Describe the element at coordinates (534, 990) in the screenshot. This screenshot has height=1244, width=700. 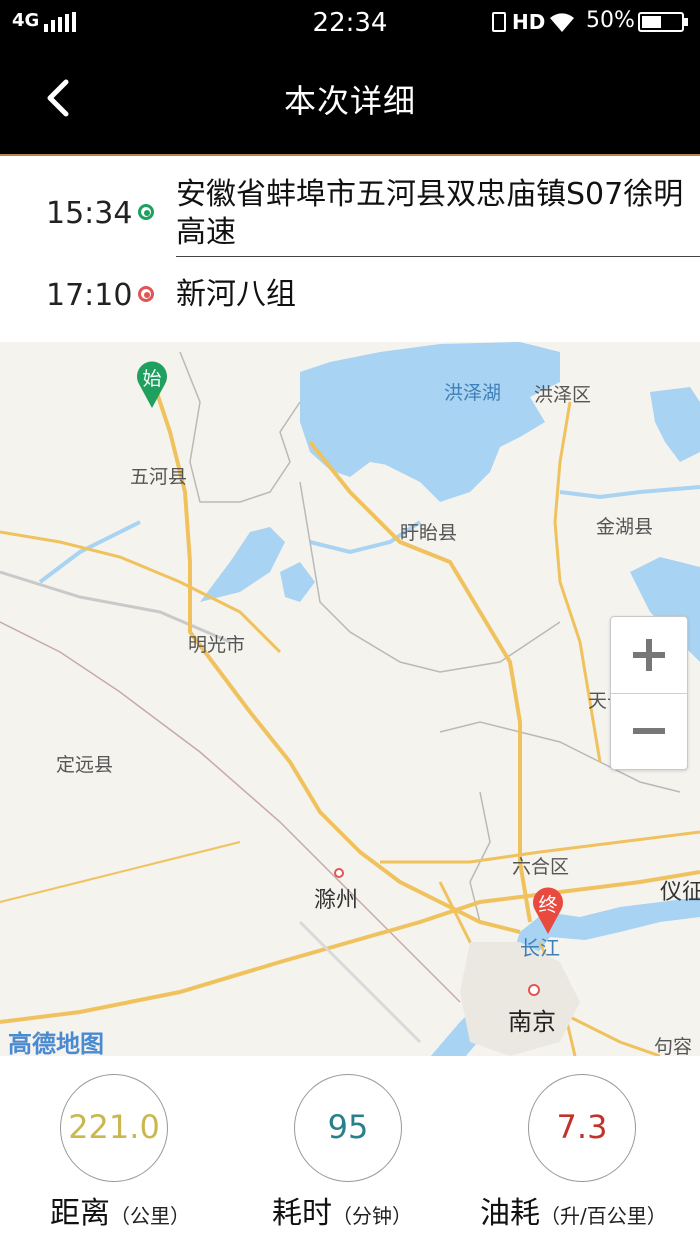
I see `nanjing-dot-icon` at that location.